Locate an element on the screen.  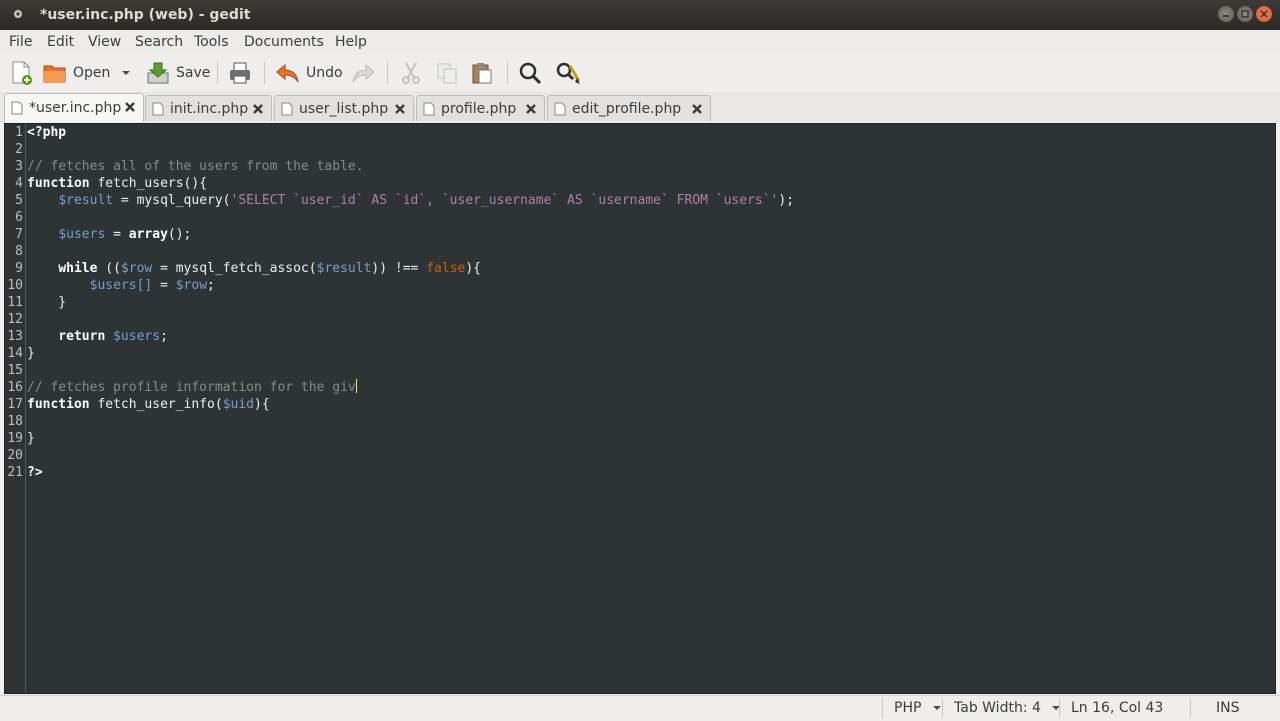
line-number: 12 is located at coordinates (15, 319).